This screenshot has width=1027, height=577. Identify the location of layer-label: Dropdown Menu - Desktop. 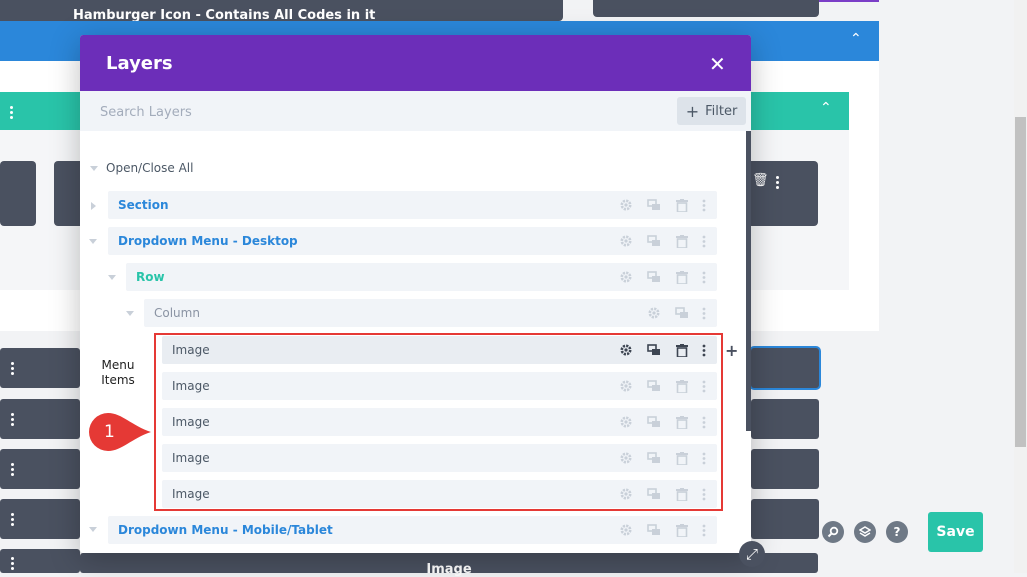
(208, 241).